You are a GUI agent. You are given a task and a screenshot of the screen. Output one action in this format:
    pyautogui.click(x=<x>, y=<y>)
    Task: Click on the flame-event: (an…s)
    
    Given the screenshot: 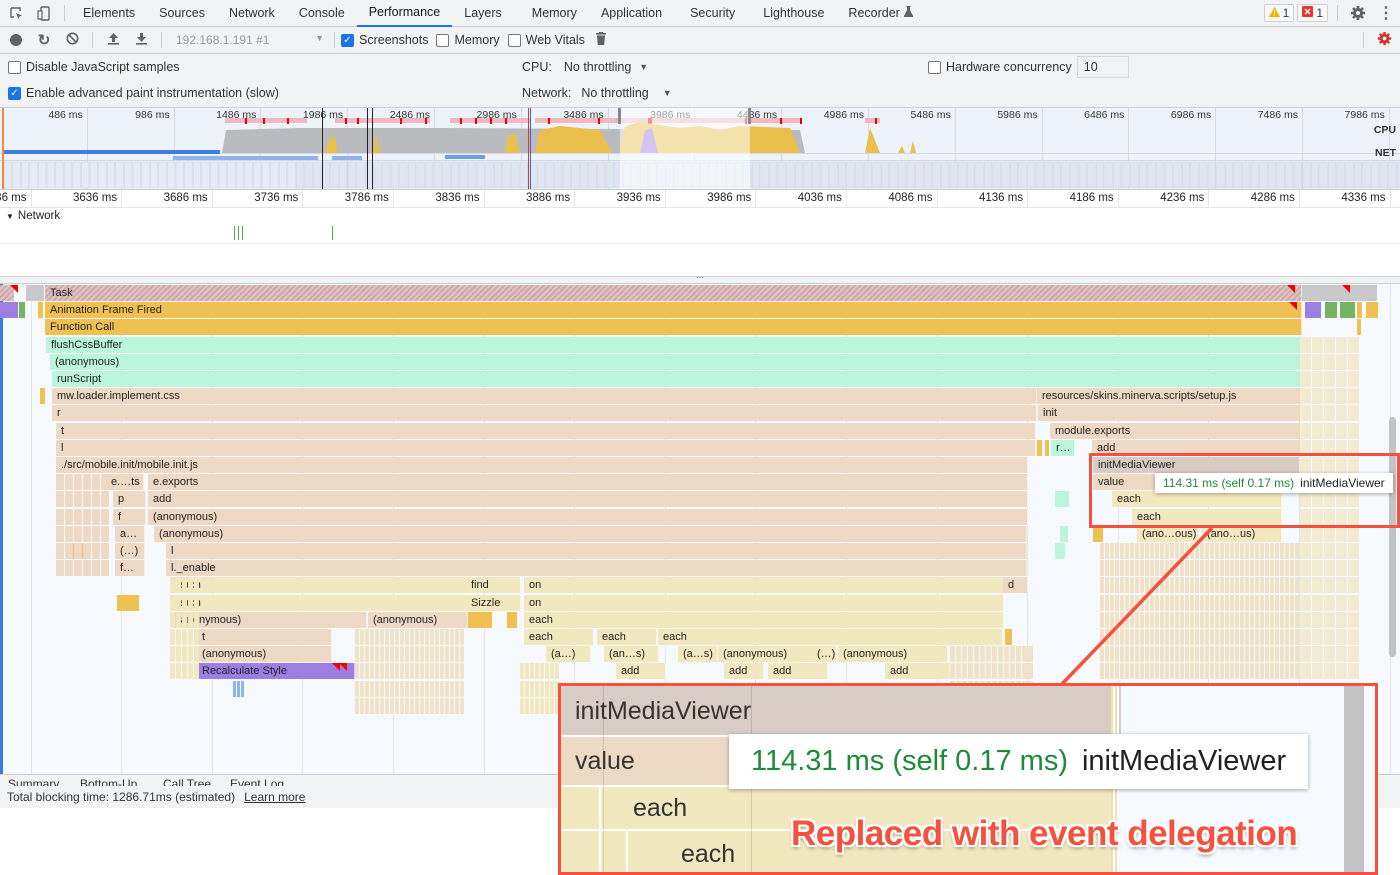 What is the action you would take?
    pyautogui.click(x=631, y=654)
    